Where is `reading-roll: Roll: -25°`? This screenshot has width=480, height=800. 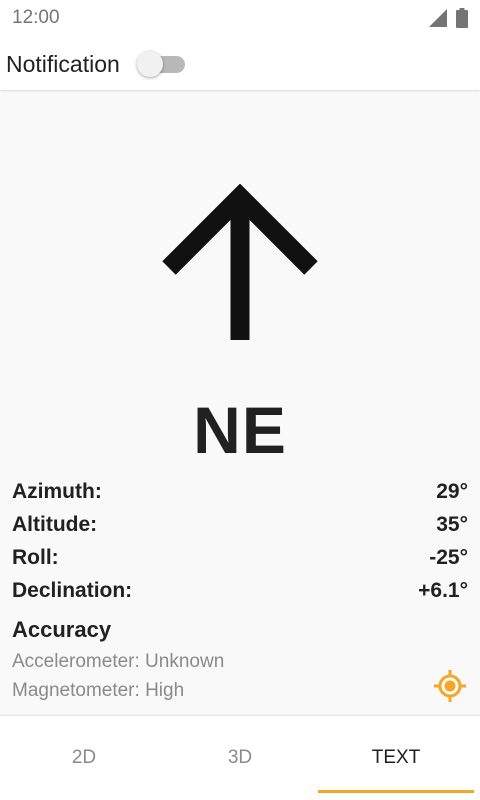
reading-roll: Roll: -25° is located at coordinates (240, 561).